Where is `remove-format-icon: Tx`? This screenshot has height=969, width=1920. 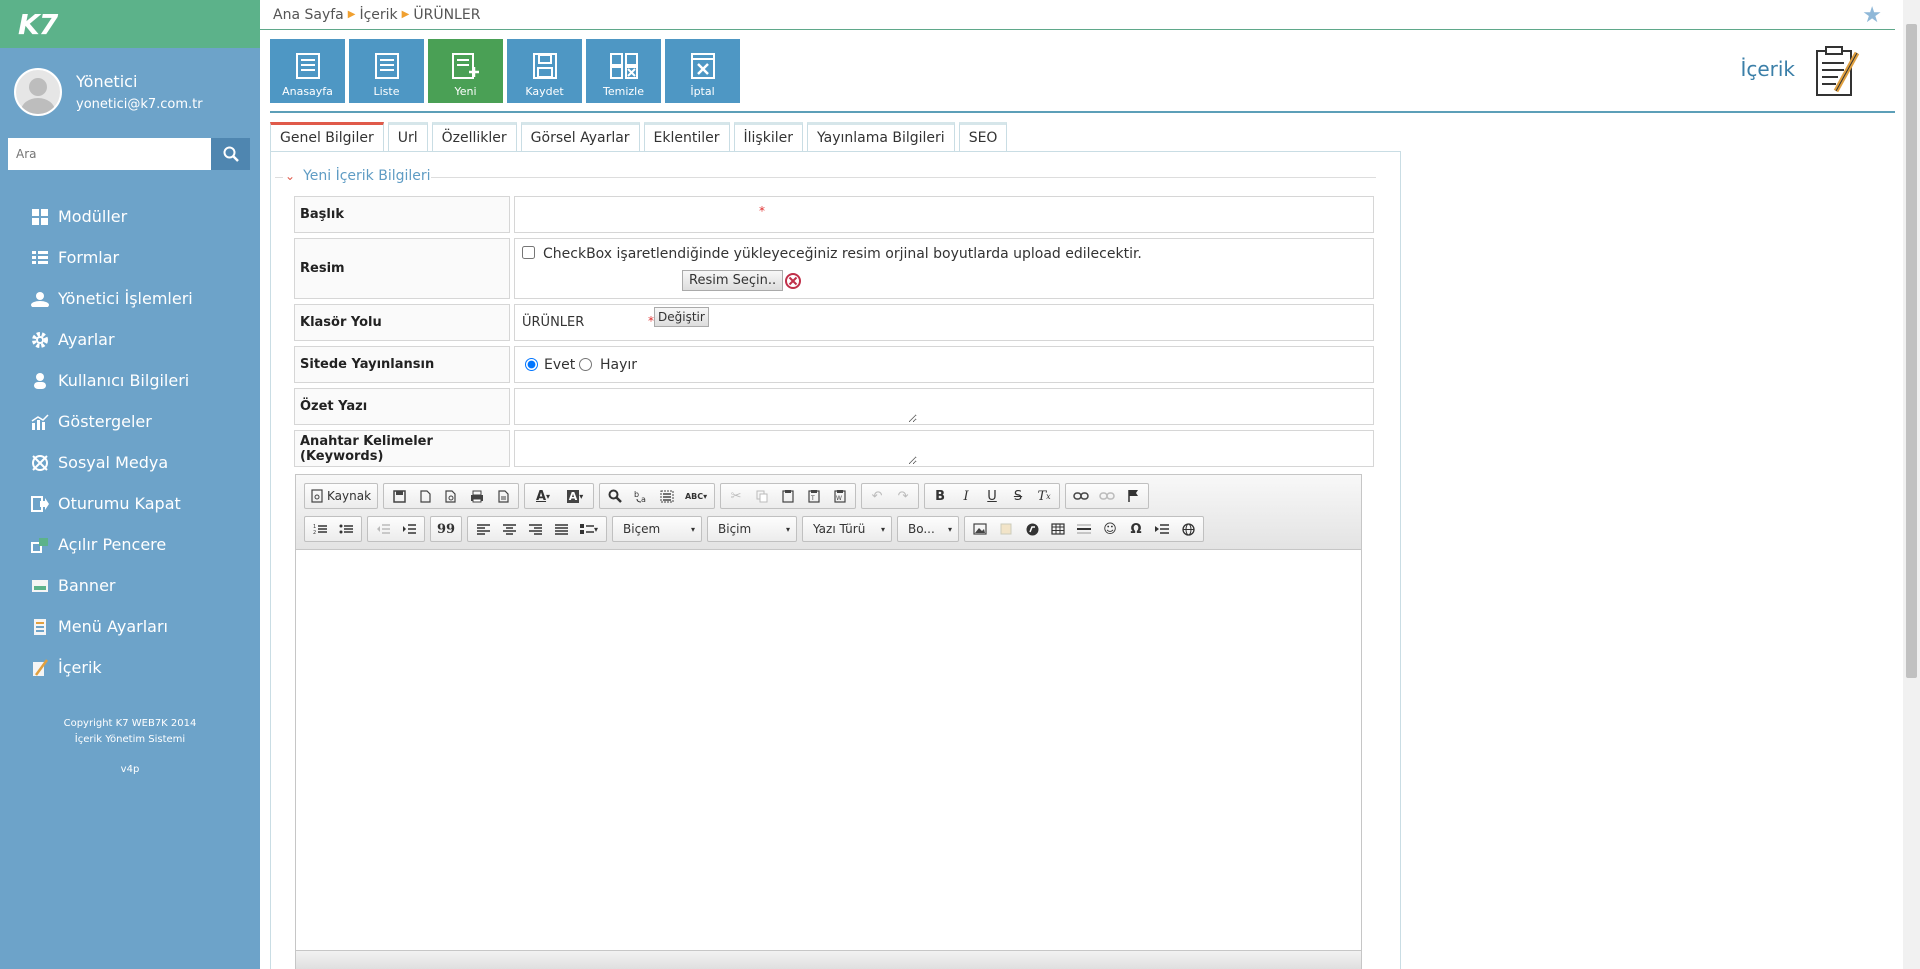 remove-format-icon: Tx is located at coordinates (1044, 496).